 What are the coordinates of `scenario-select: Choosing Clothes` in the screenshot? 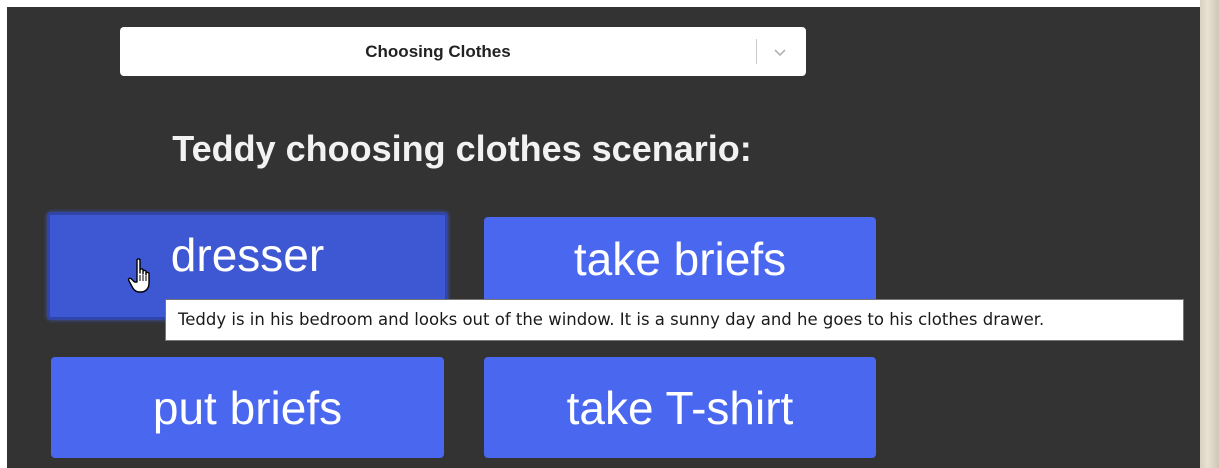 It's located at (463, 51).